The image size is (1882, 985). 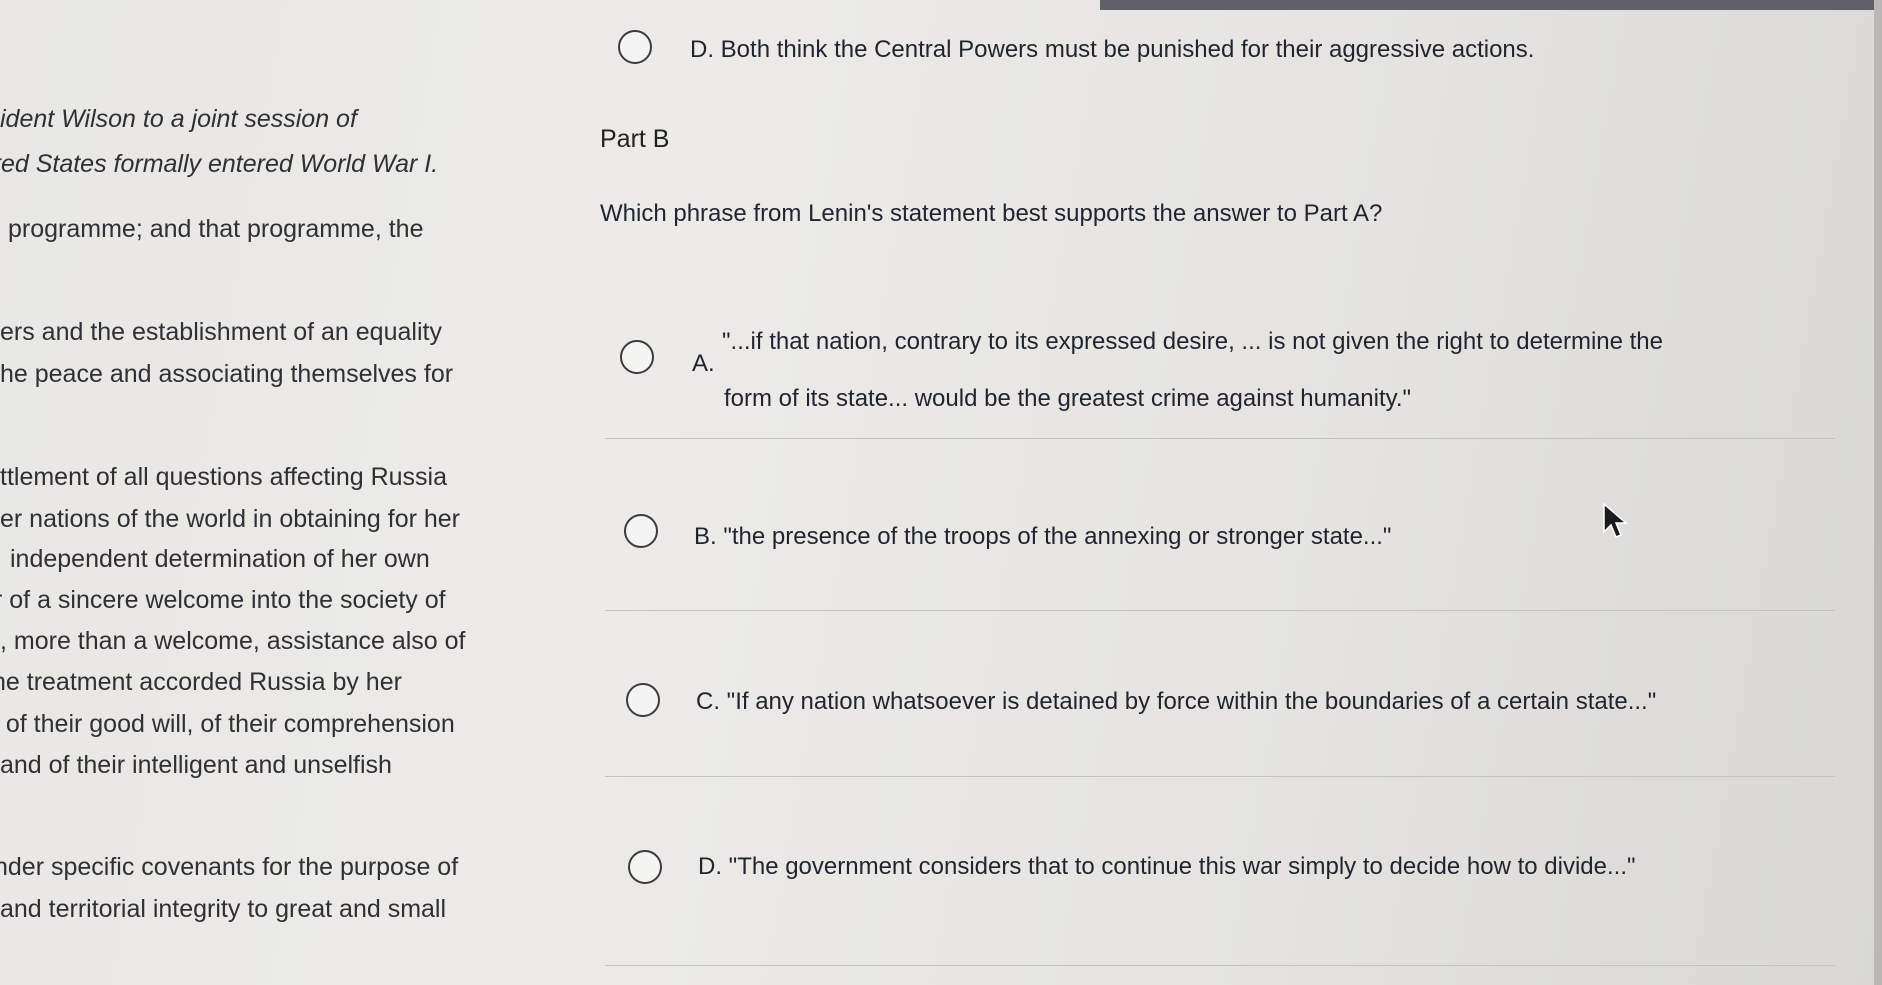 What do you see at coordinates (643, 700) in the screenshot?
I see `option-c-radio` at bounding box center [643, 700].